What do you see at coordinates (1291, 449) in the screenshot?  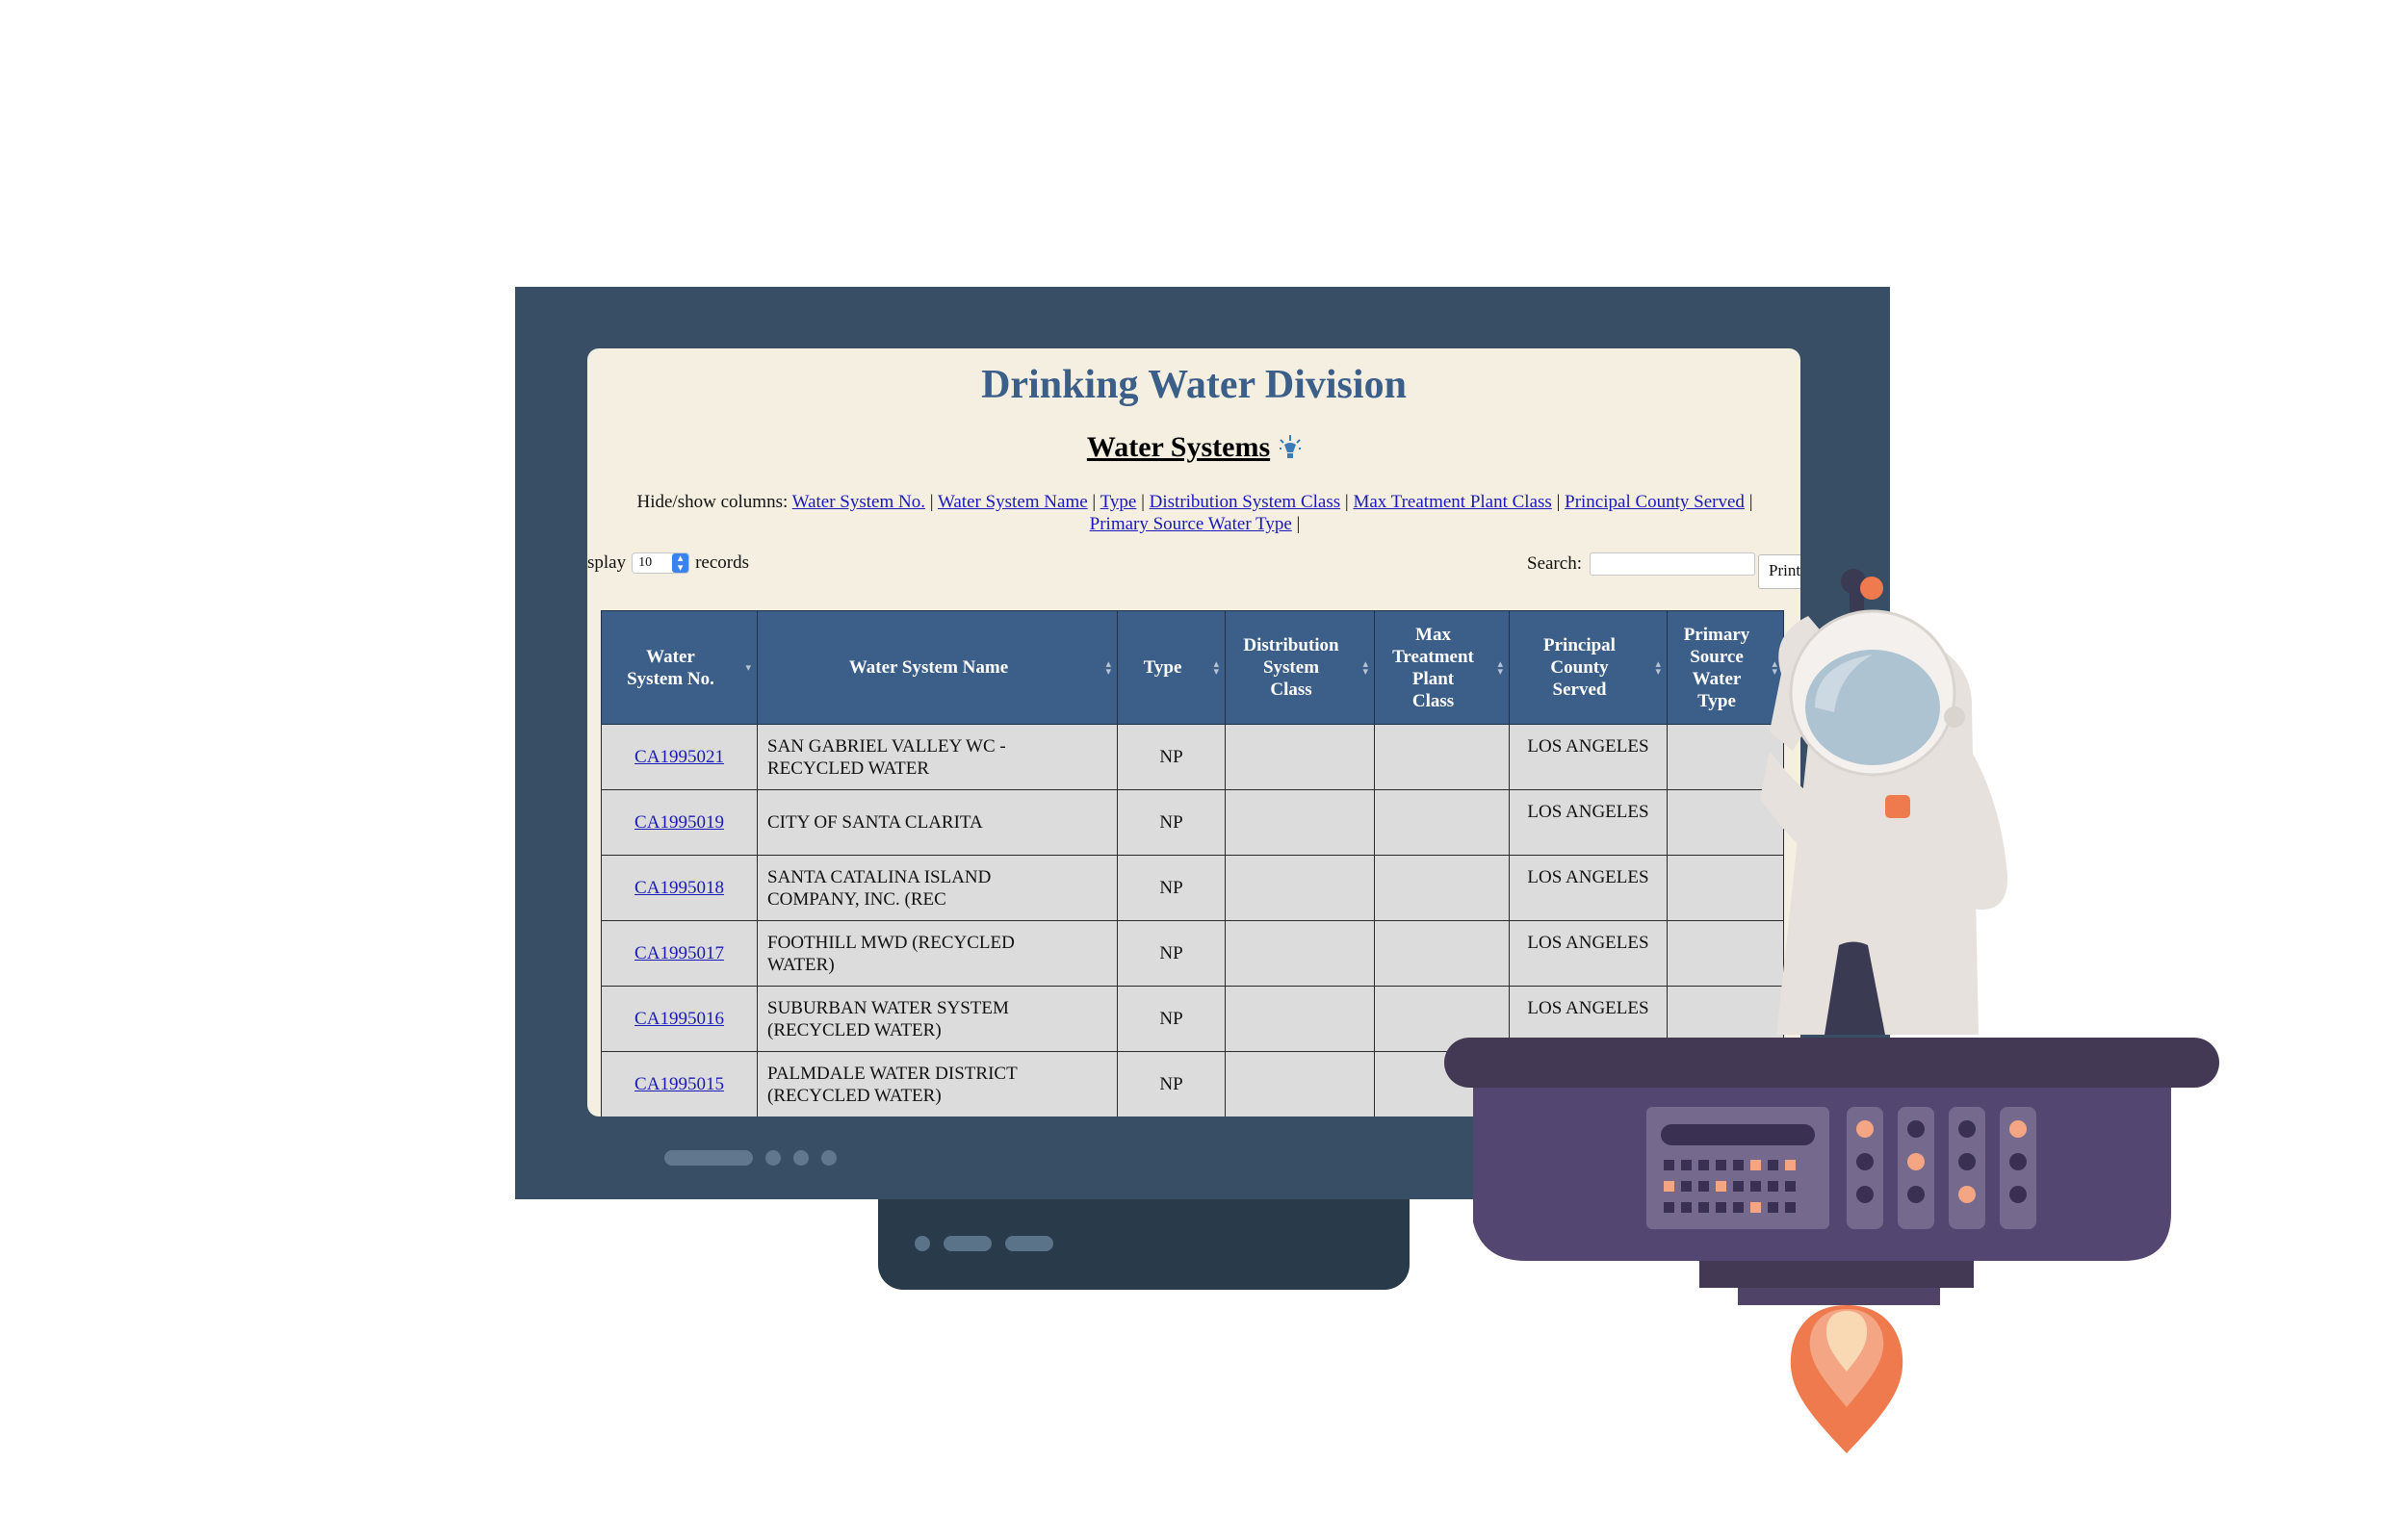 I see `lightbulb-icon` at bounding box center [1291, 449].